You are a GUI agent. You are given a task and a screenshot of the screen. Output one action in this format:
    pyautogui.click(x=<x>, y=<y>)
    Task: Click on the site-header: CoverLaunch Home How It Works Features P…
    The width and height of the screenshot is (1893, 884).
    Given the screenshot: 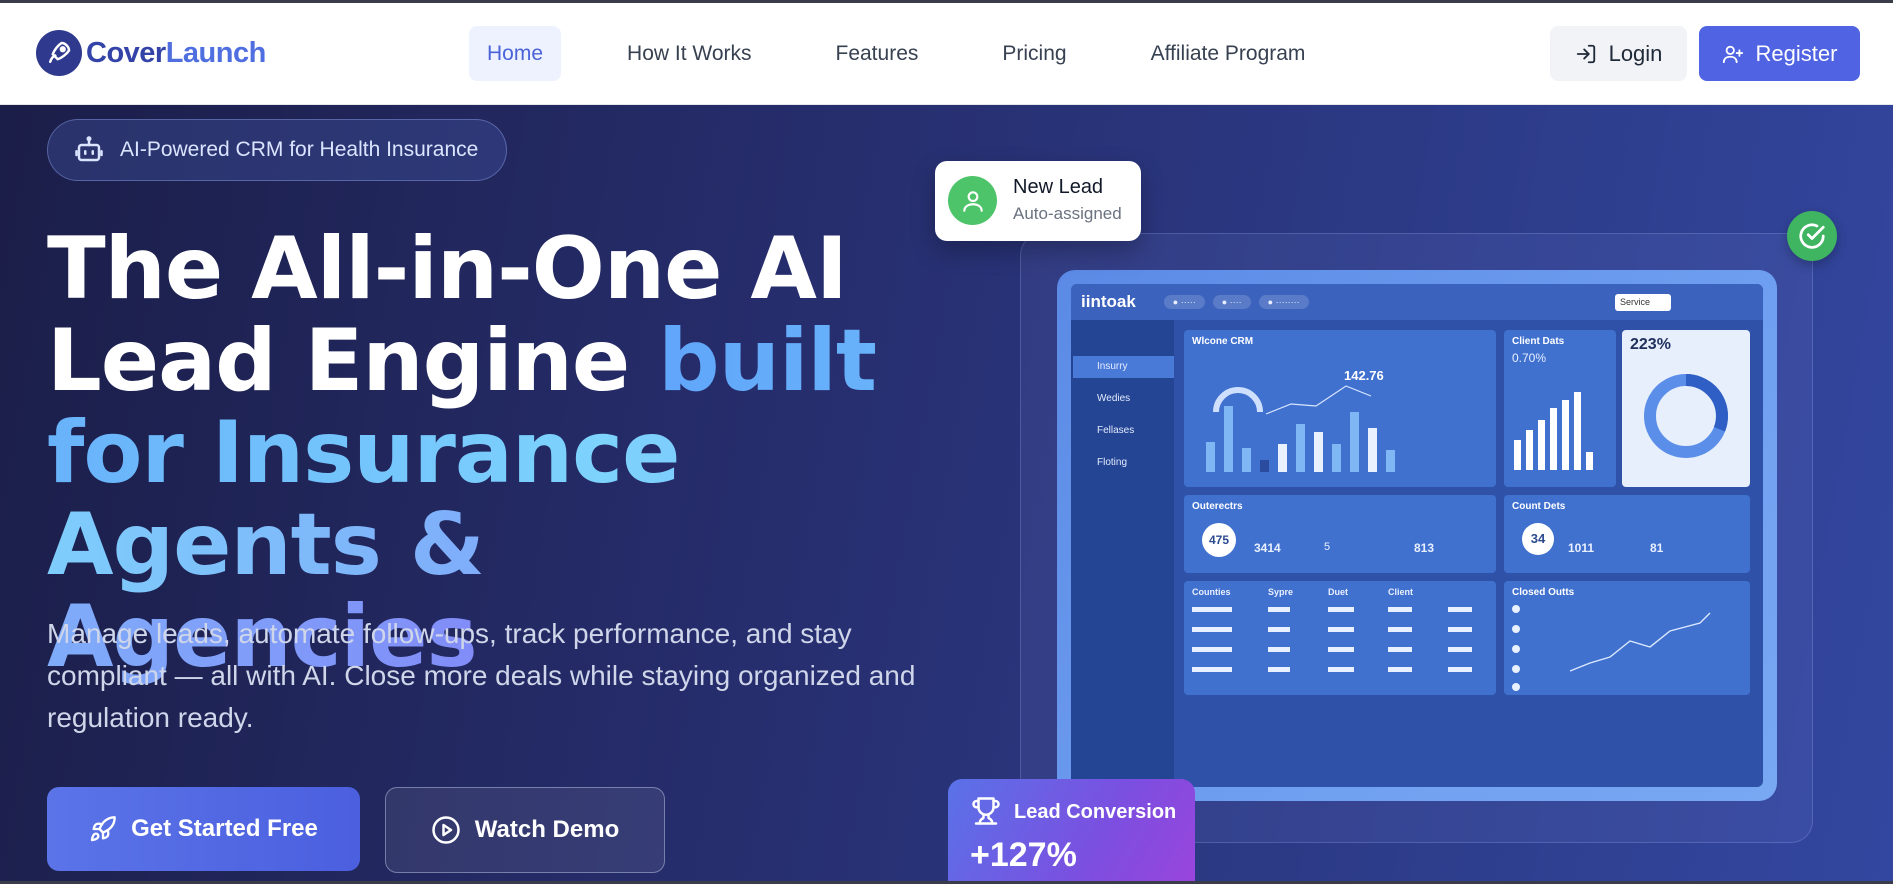 What is the action you would take?
    pyautogui.click(x=946, y=54)
    